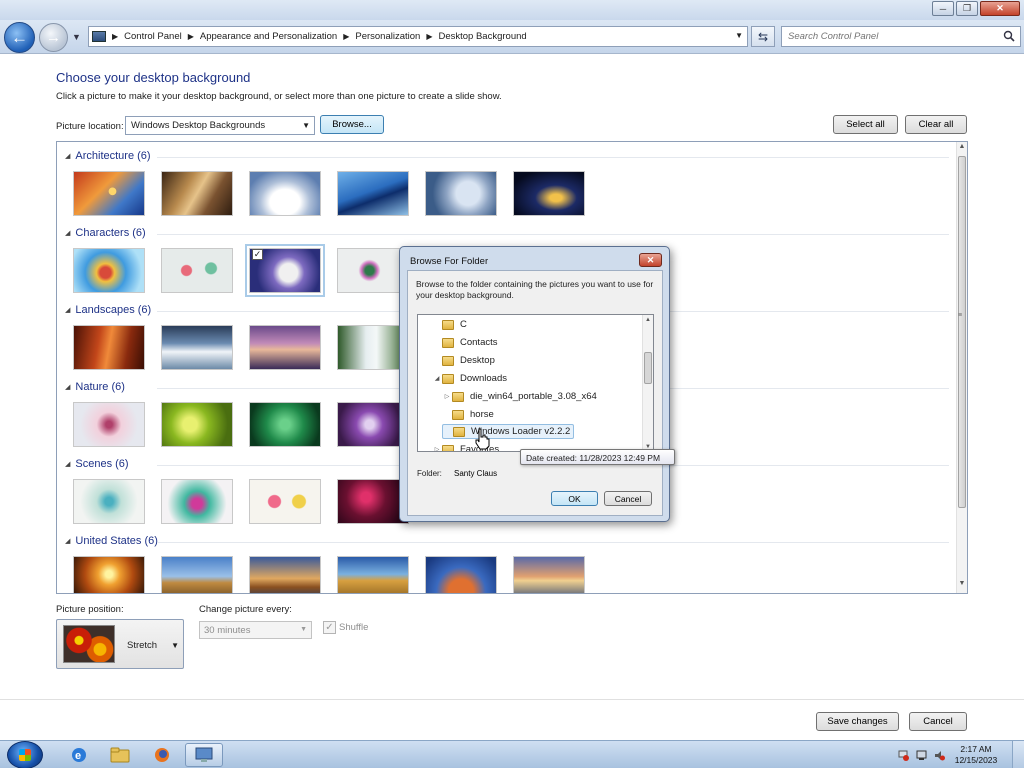 This screenshot has width=1024, height=768. I want to click on search-icon, so click(1009, 36).